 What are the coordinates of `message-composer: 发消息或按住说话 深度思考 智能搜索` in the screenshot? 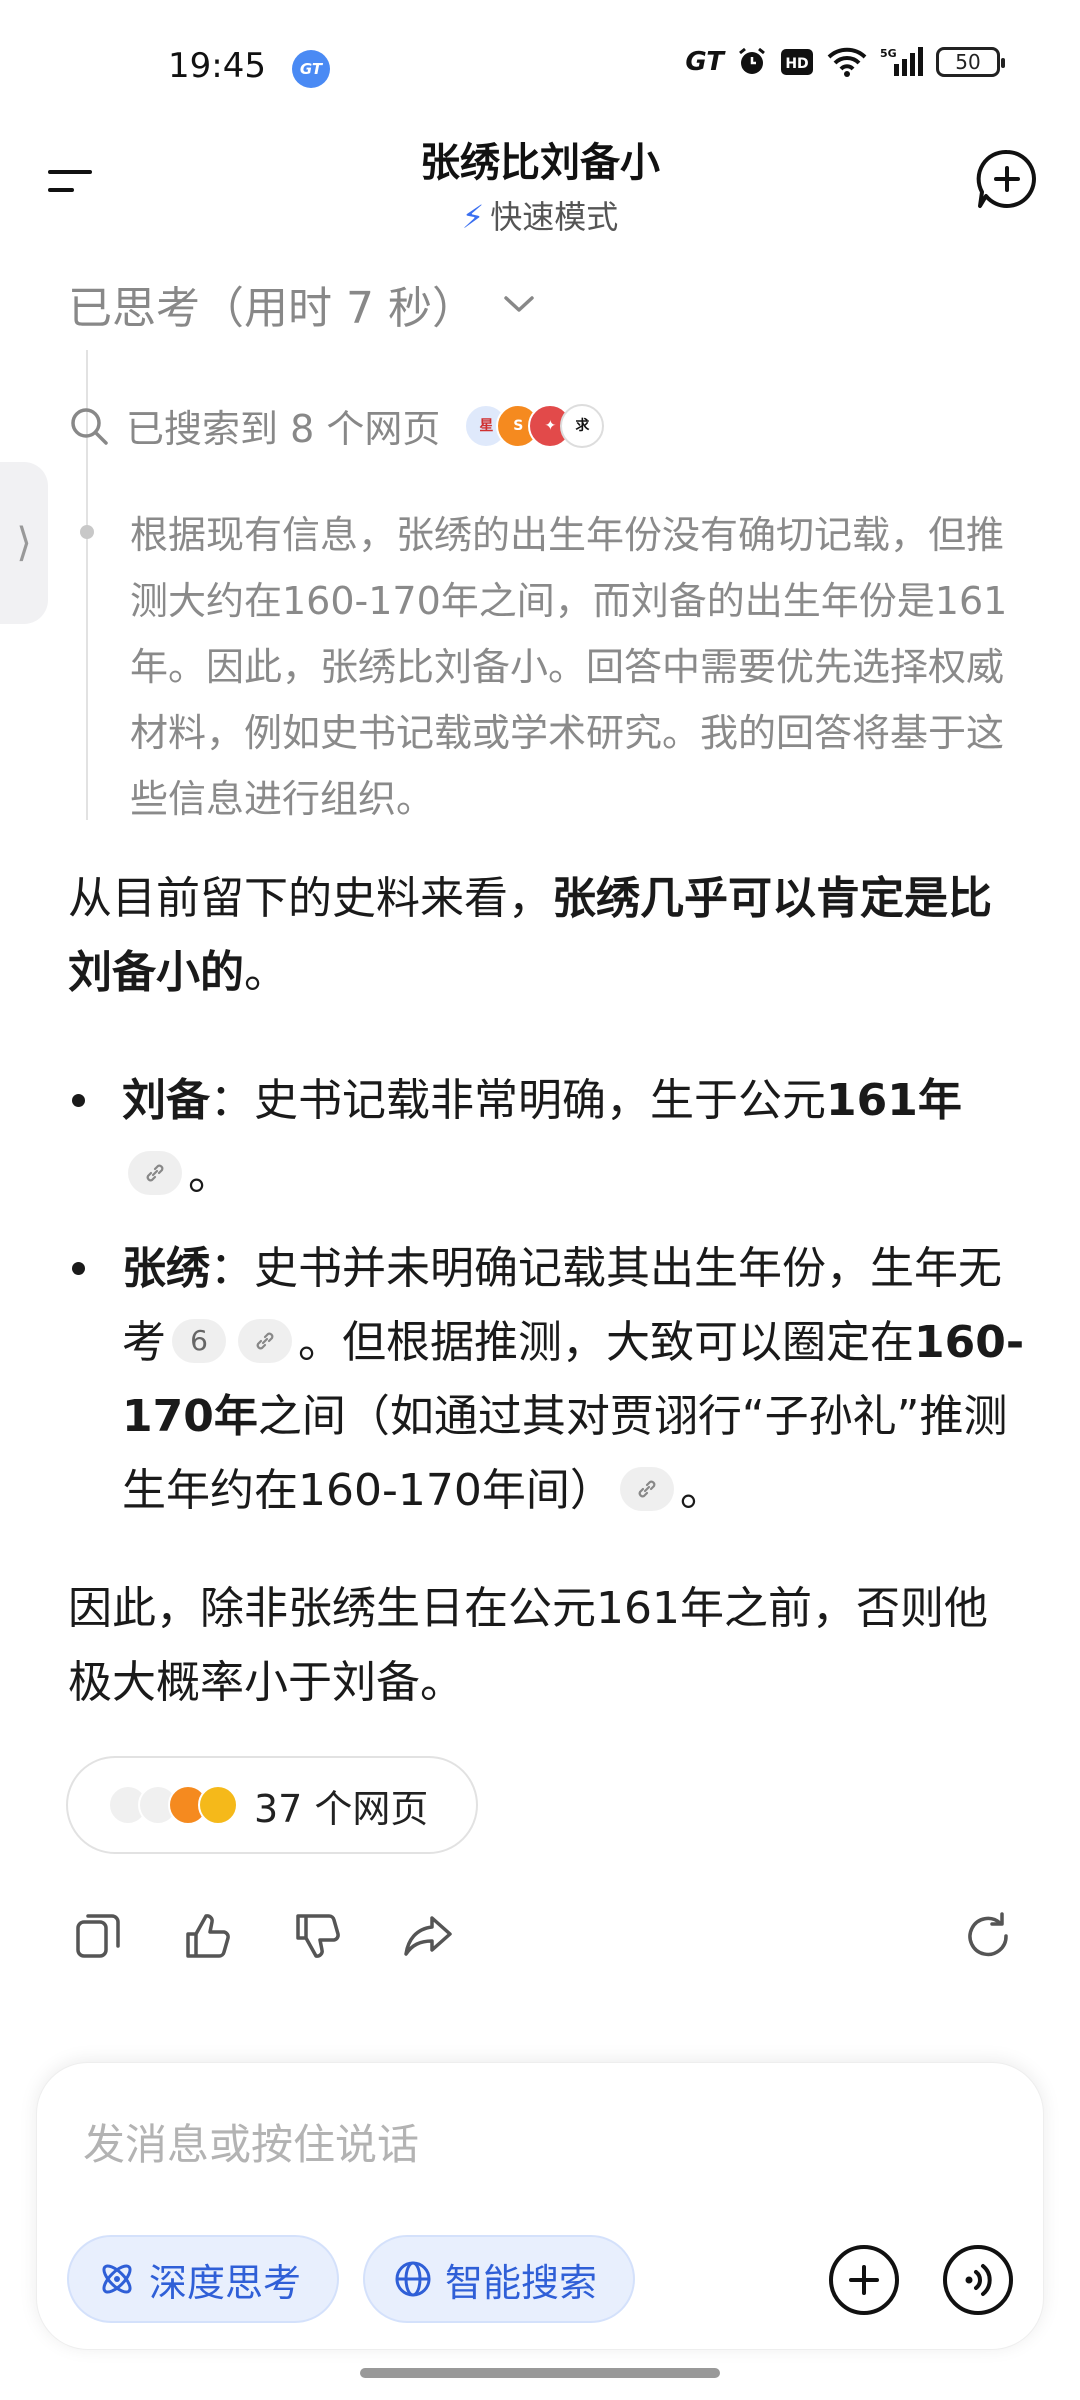 It's located at (540, 2206).